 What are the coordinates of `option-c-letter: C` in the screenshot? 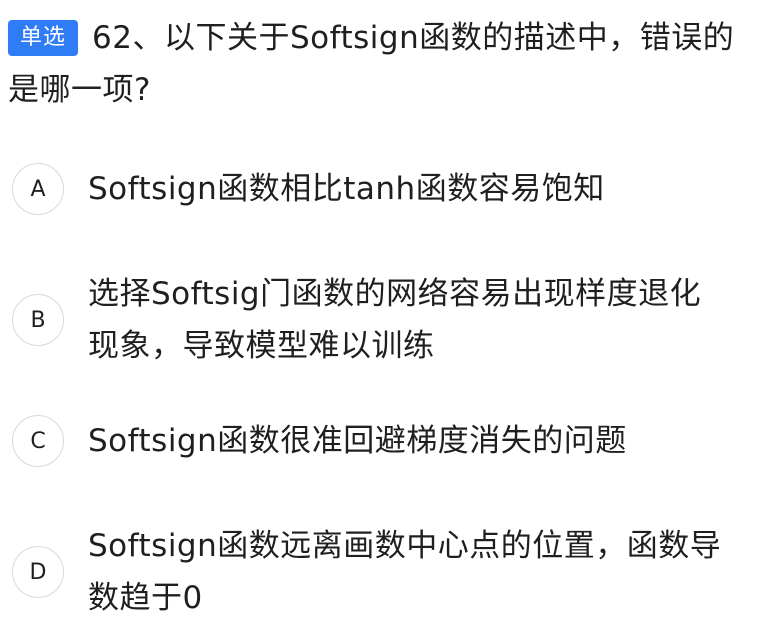 It's located at (38, 441).